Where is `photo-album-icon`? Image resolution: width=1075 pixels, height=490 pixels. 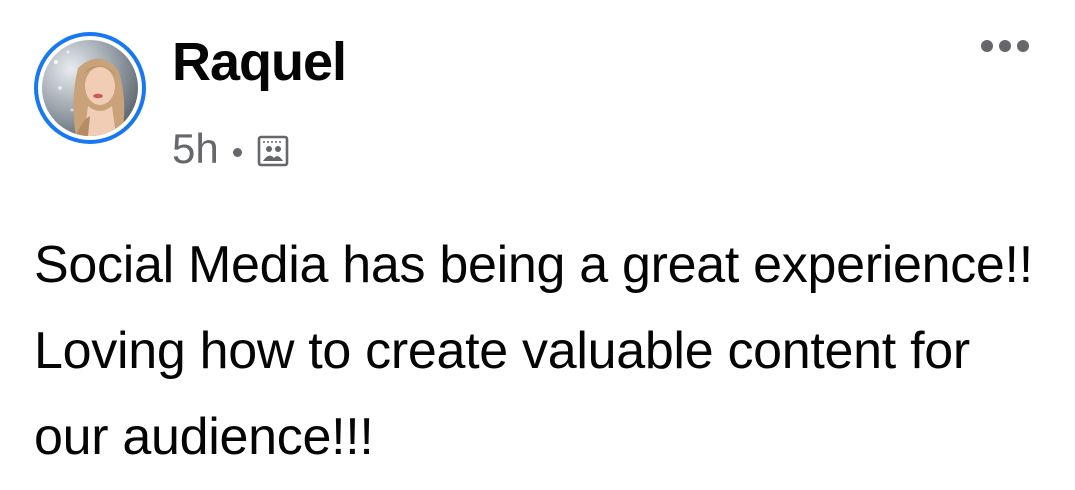 photo-album-icon is located at coordinates (273, 151).